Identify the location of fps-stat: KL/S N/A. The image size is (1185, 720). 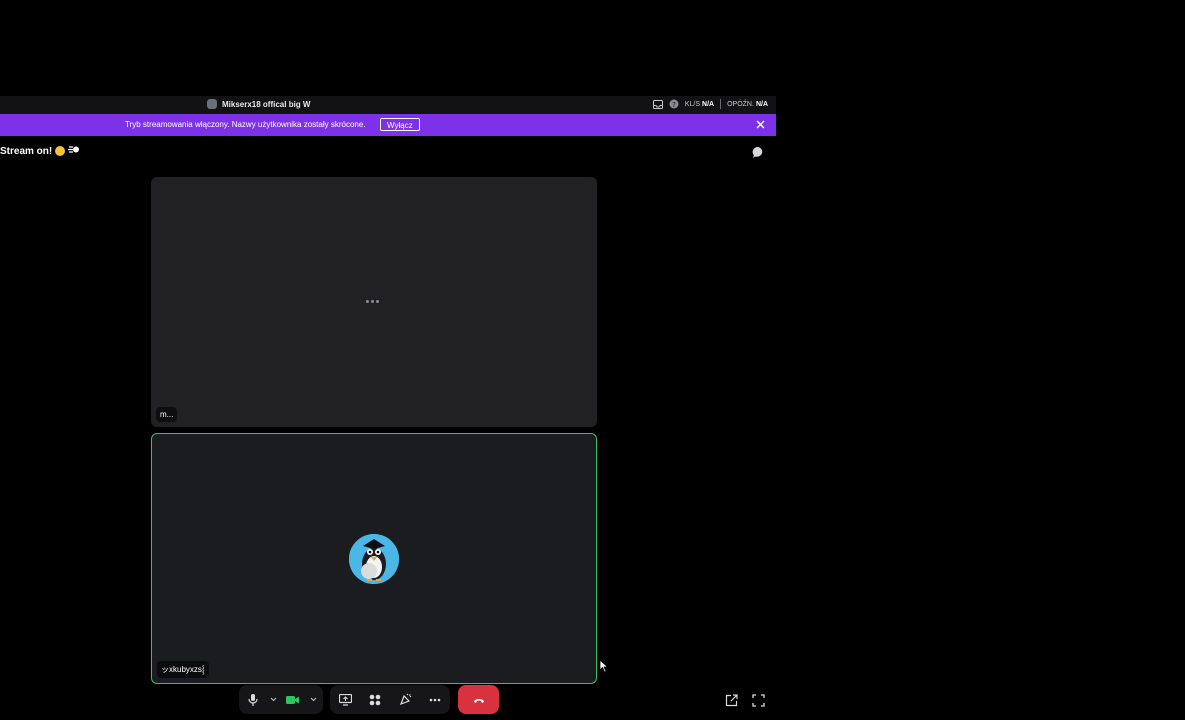
(699, 104).